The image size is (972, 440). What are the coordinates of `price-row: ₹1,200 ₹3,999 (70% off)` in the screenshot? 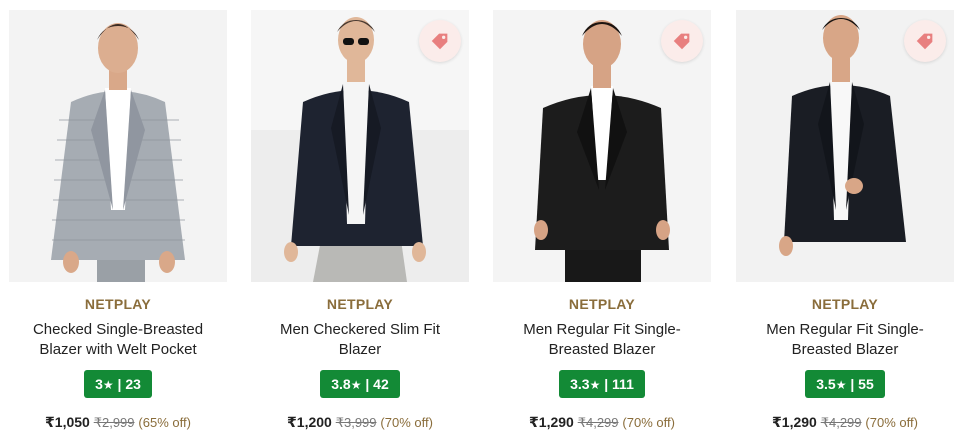 It's located at (360, 422).